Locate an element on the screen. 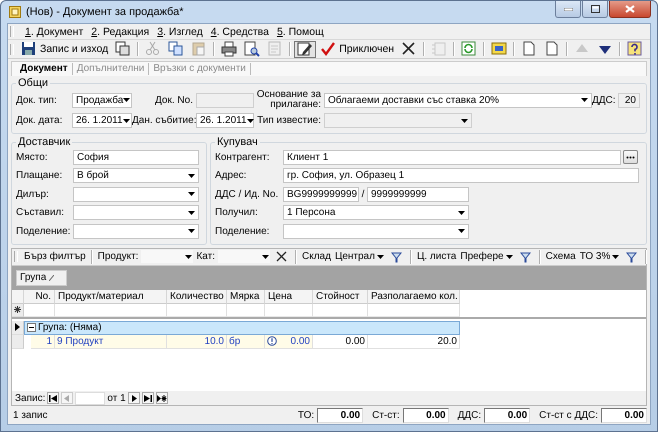 This screenshot has width=658, height=432. page-icon is located at coordinates (552, 49).